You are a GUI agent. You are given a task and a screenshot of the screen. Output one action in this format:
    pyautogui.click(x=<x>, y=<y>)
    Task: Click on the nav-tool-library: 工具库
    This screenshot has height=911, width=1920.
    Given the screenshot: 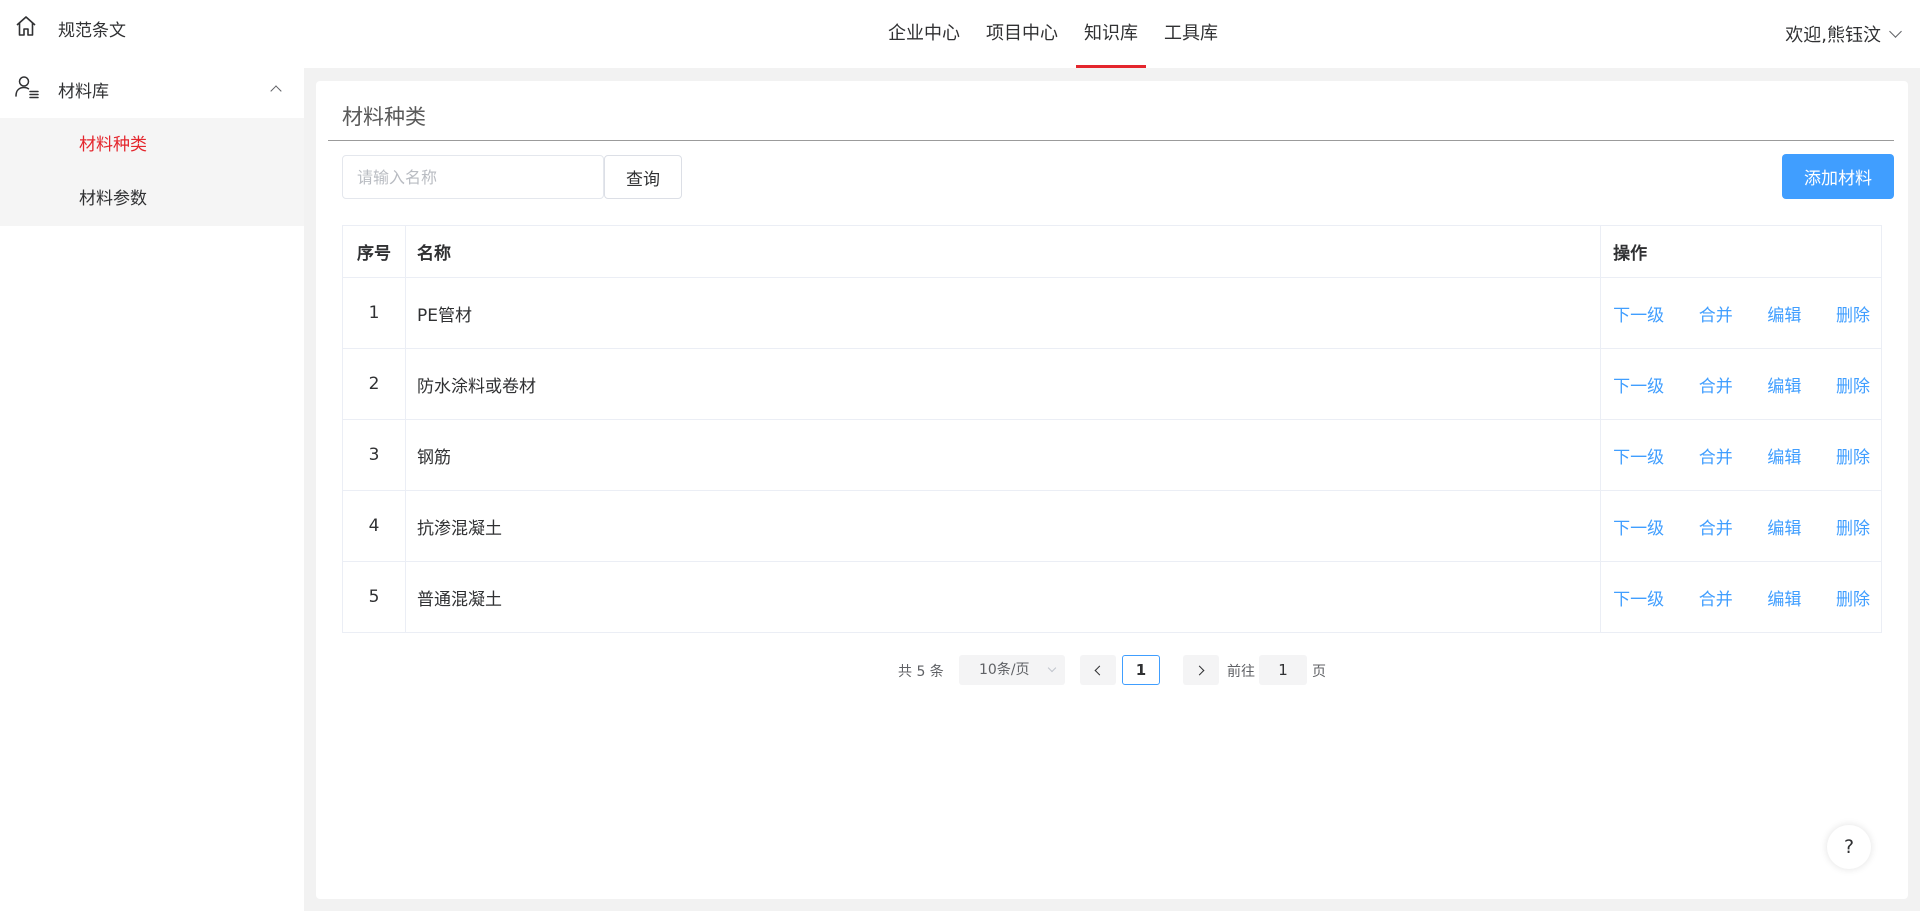 What is the action you would take?
    pyautogui.click(x=1191, y=34)
    